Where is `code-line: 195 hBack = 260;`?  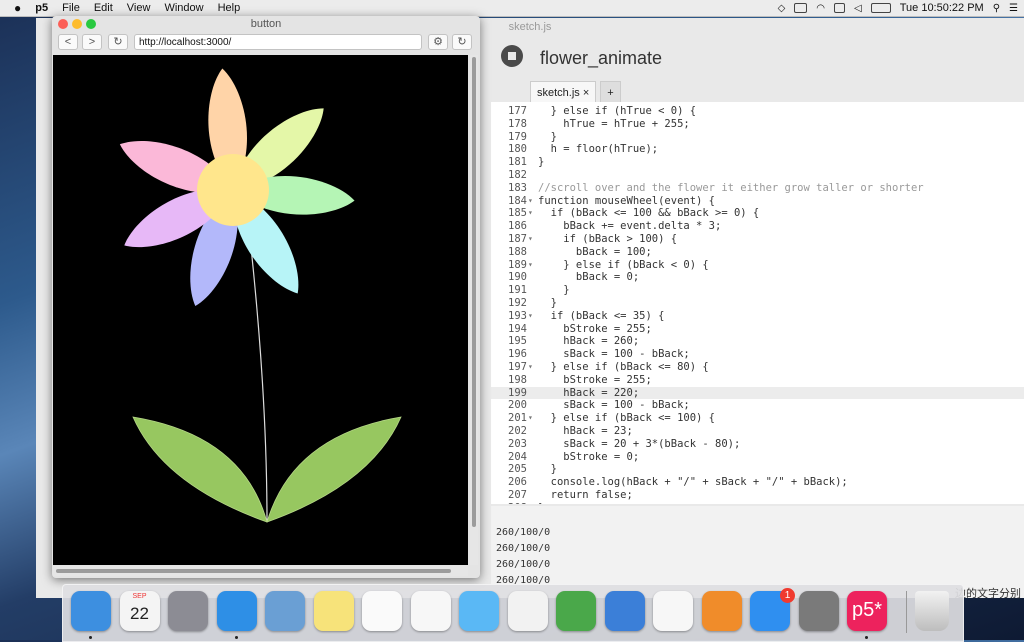
code-line: 195 hBack = 260; is located at coordinates (757, 341).